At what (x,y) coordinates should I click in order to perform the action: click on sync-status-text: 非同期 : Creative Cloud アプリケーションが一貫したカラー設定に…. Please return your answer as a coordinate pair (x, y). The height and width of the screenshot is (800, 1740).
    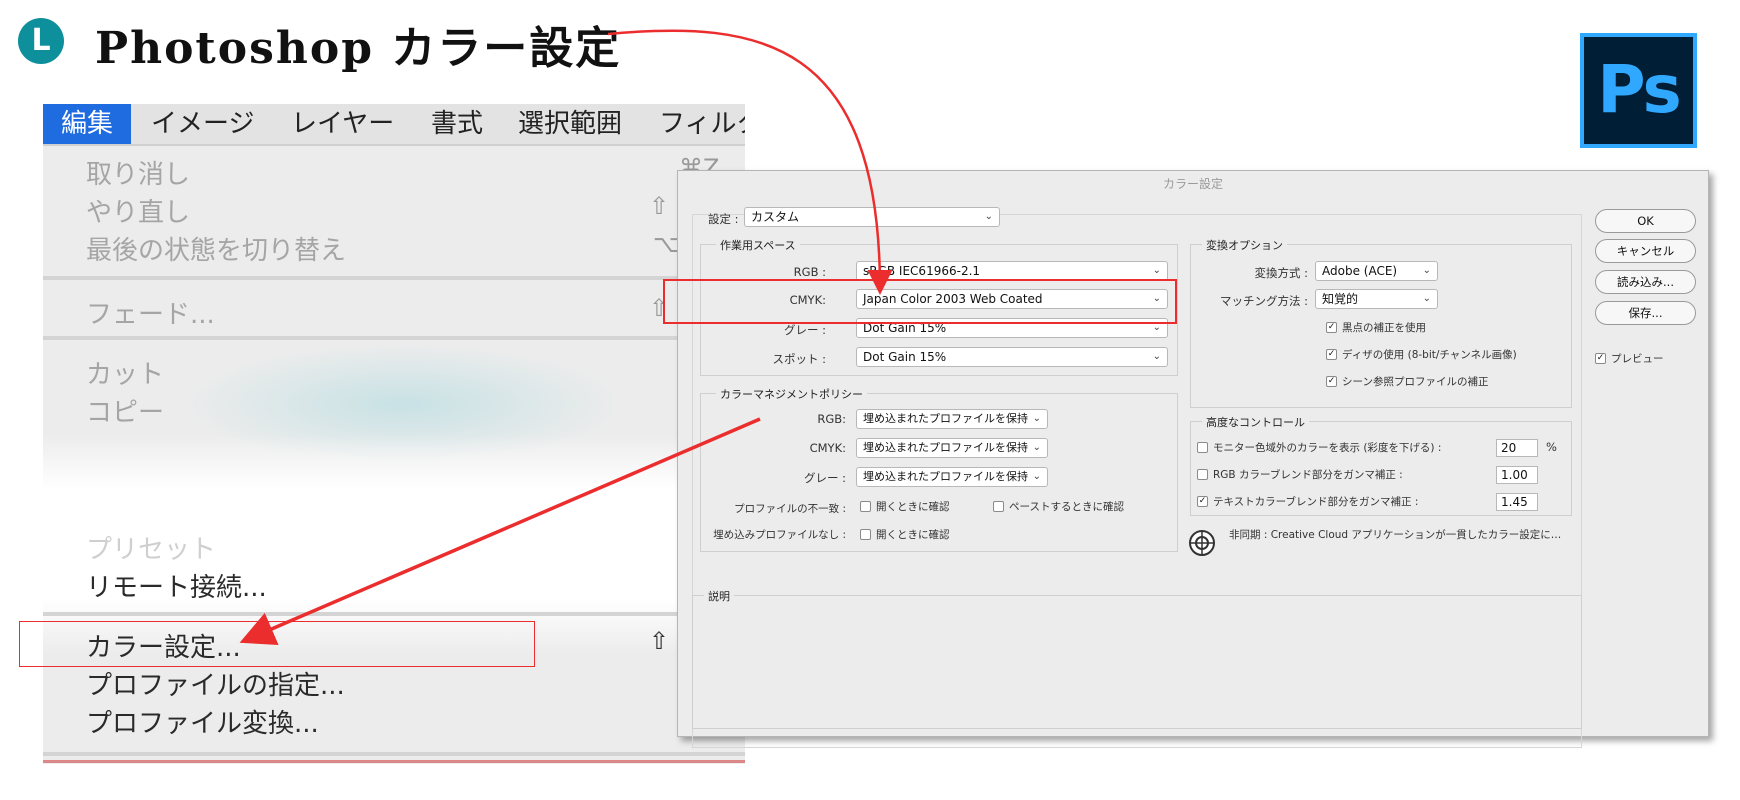
    Looking at the image, I should click on (1395, 535).